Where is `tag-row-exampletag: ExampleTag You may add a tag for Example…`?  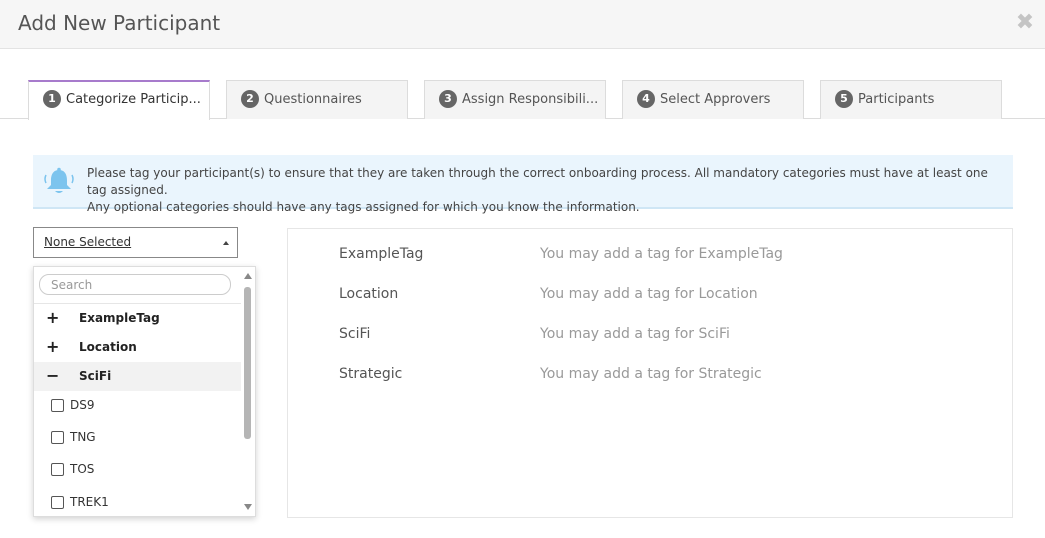
tag-row-exampletag: ExampleTag You may add a tag for Example… is located at coordinates (648, 257).